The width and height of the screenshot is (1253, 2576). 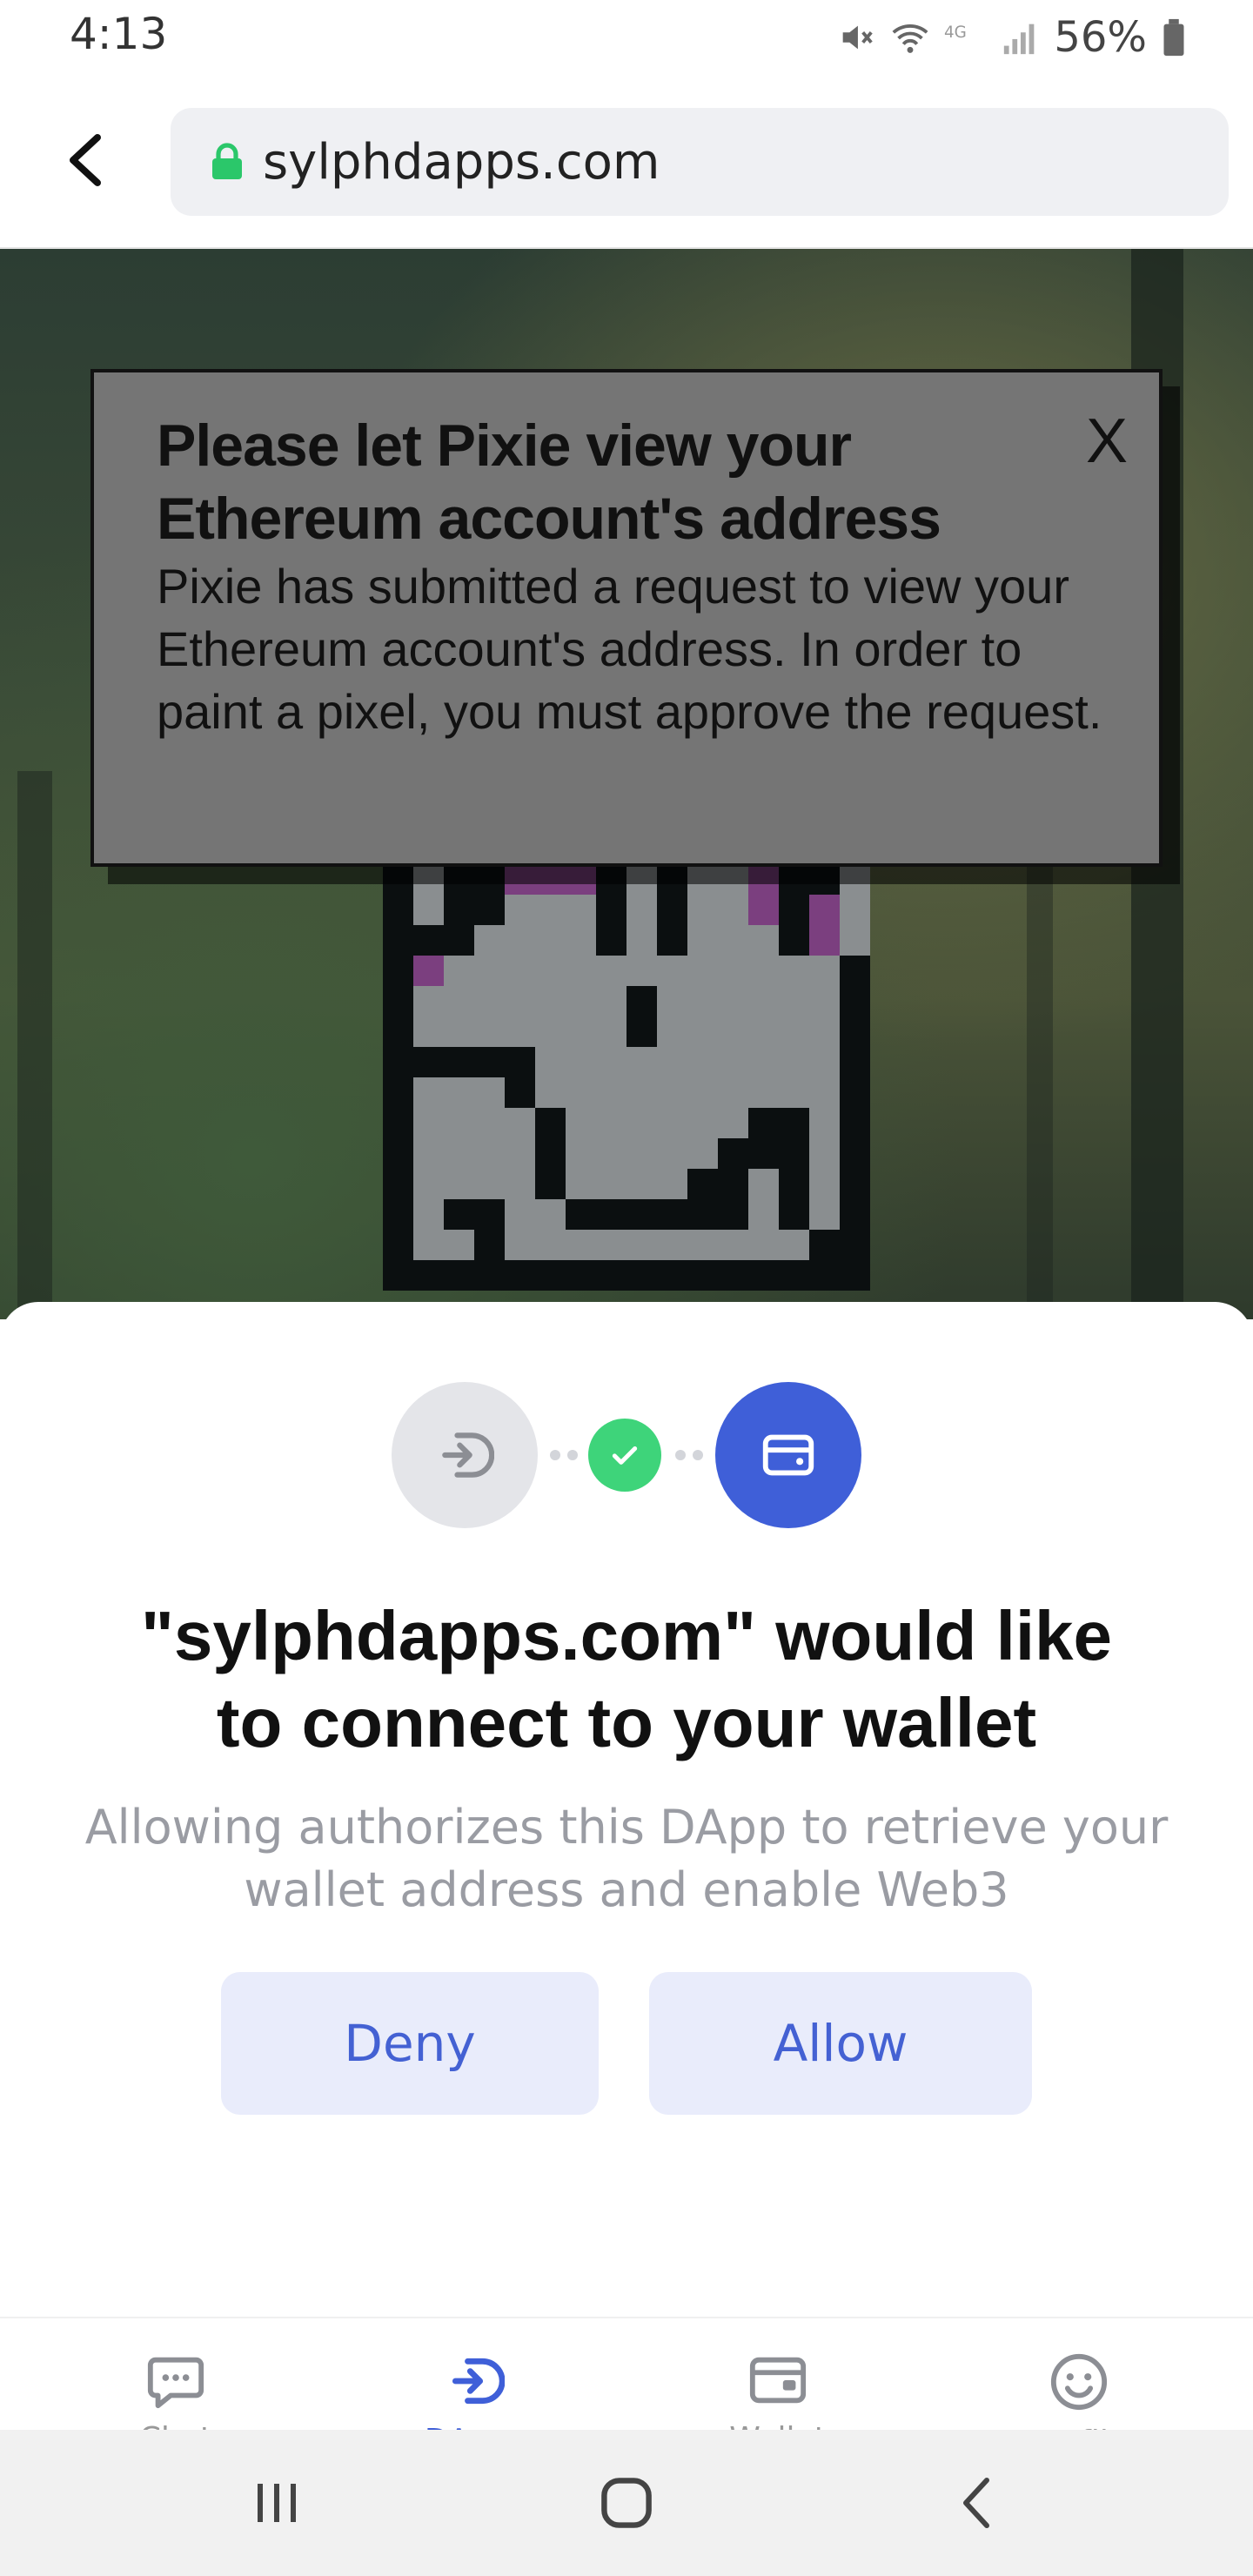 What do you see at coordinates (119, 34) in the screenshot?
I see `status-time: 4:13` at bounding box center [119, 34].